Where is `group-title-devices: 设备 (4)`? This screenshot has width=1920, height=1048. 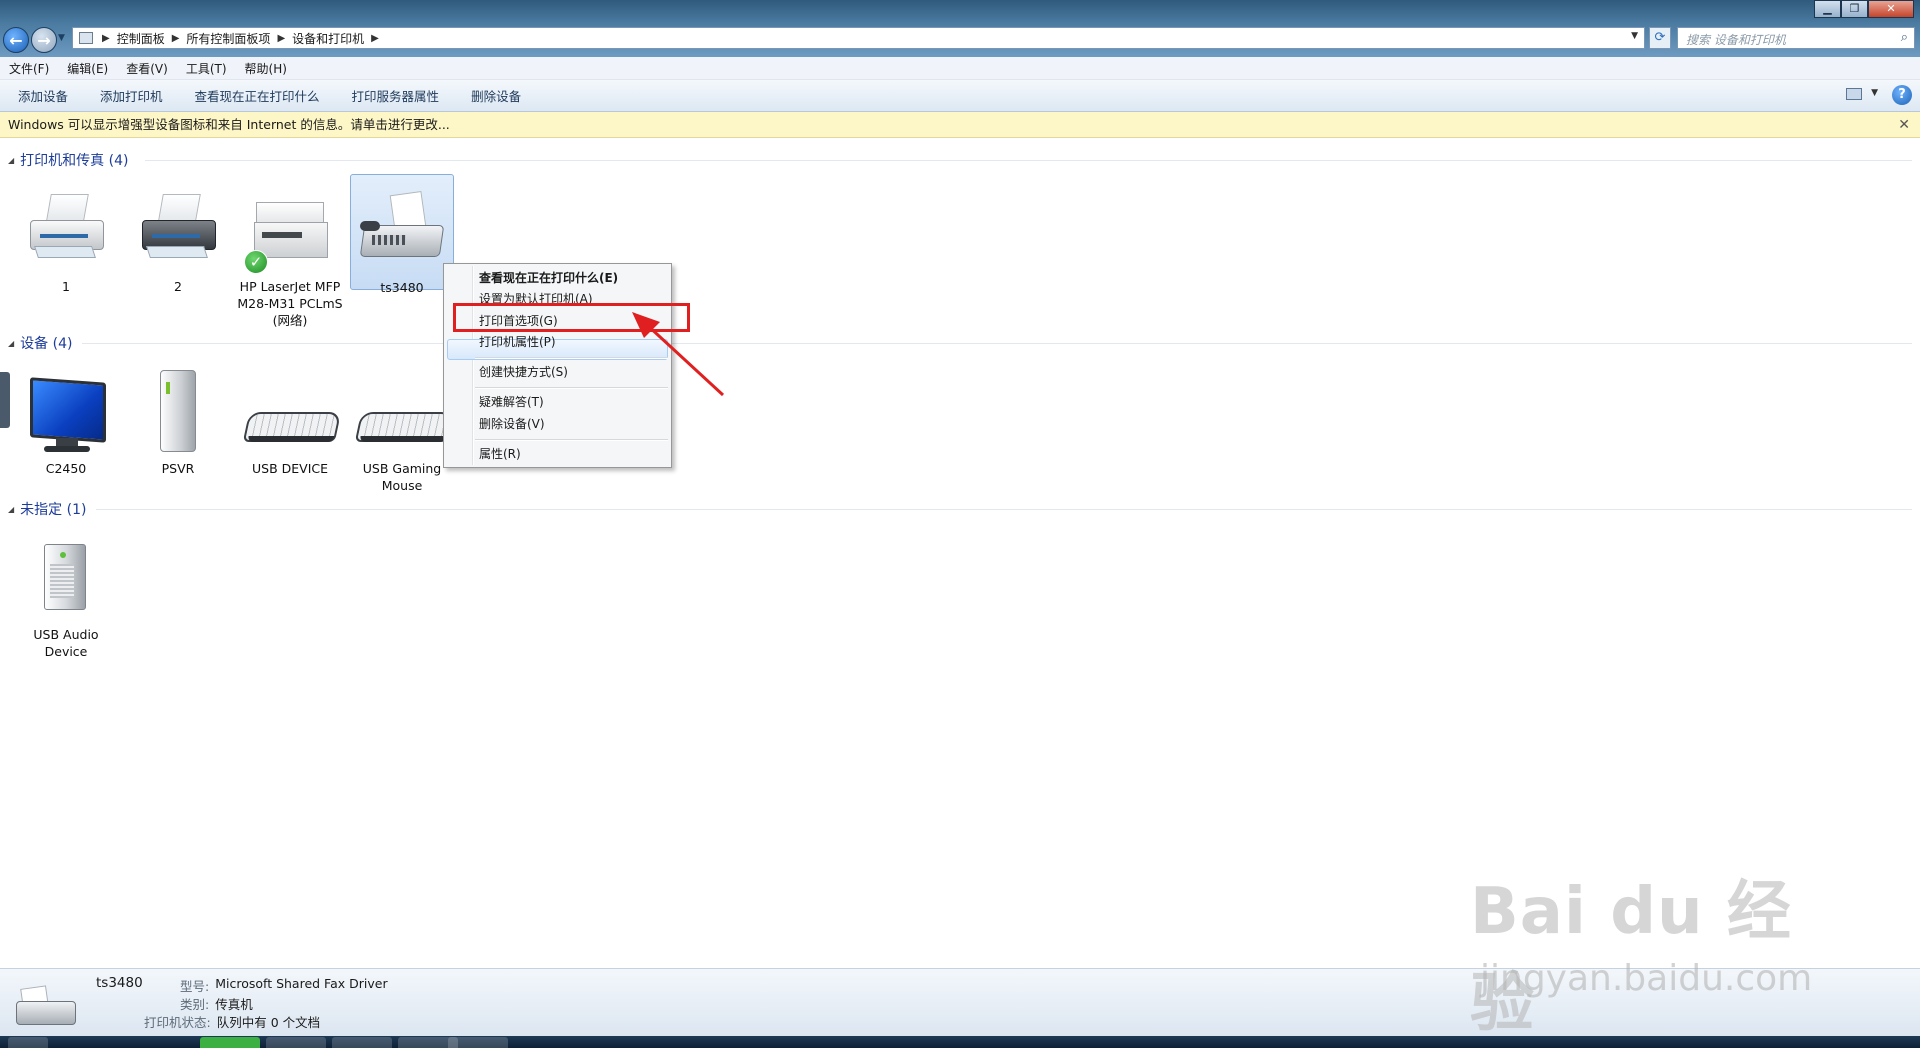
group-title-devices: 设备 (4) is located at coordinates (46, 344).